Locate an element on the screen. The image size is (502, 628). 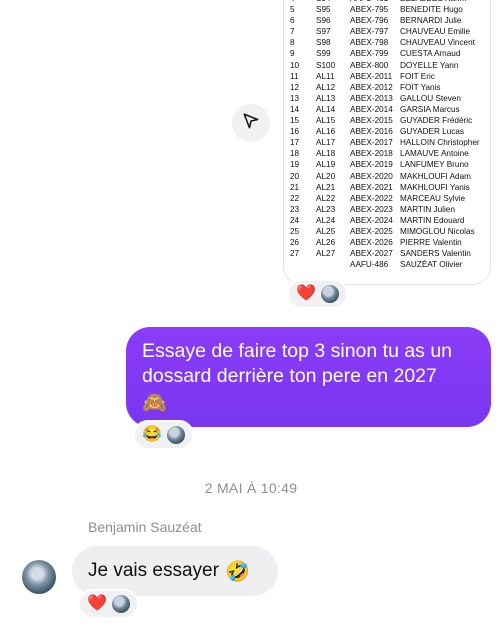
row-name: PIERRE Valentin is located at coordinates (431, 243).